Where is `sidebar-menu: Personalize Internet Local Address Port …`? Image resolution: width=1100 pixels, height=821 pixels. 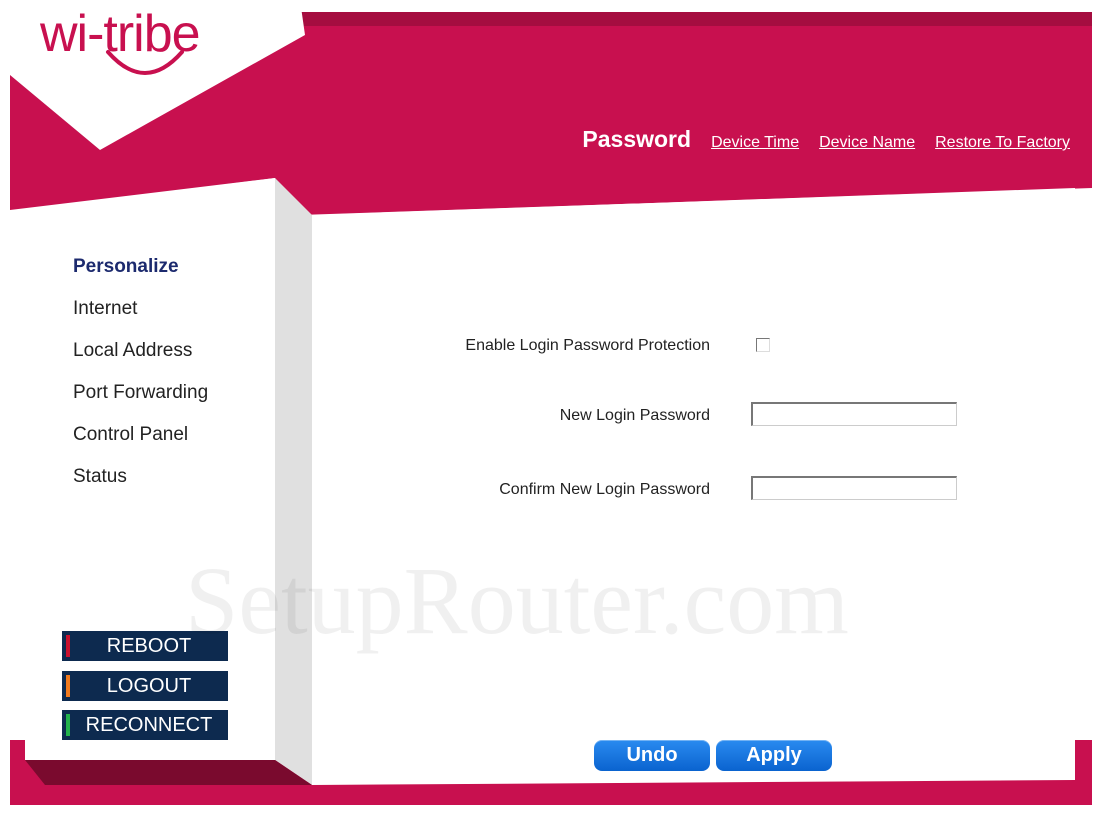 sidebar-menu: Personalize Internet Local Address Port … is located at coordinates (140, 379).